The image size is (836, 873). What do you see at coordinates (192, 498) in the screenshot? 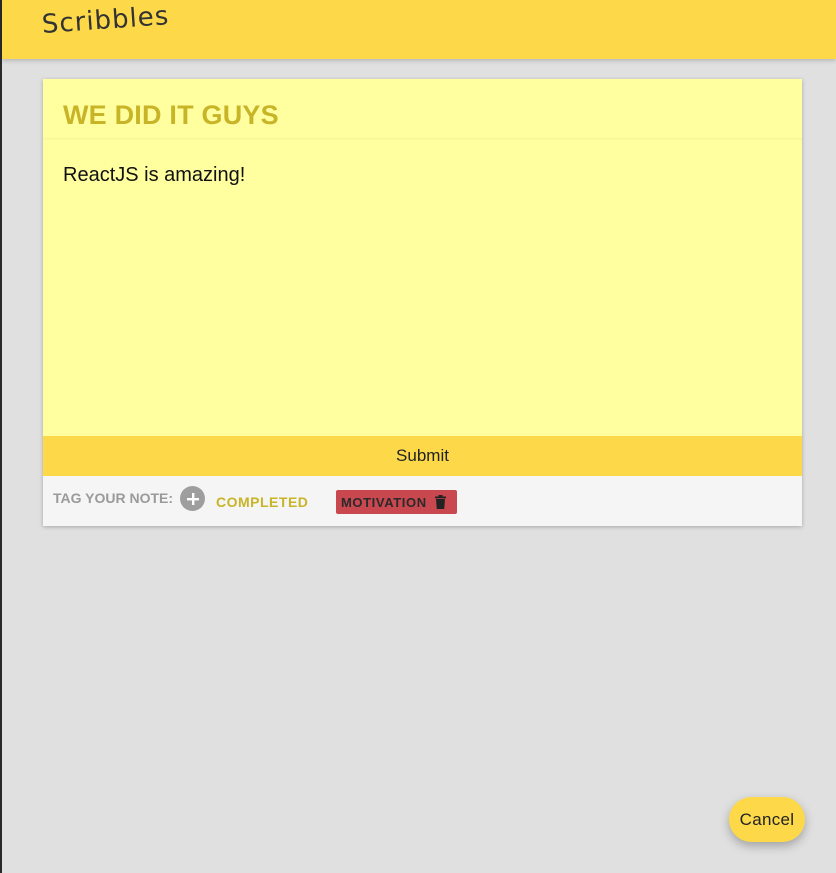
I see `plus-circle-icon` at bounding box center [192, 498].